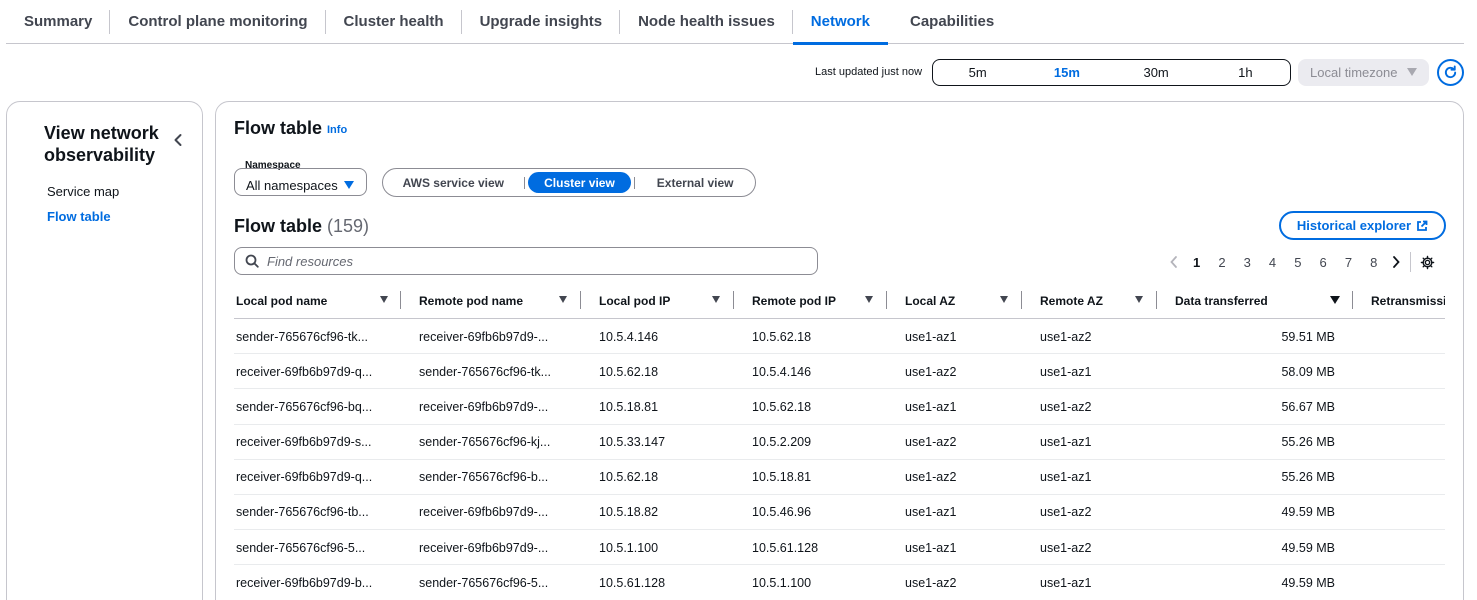 Image resolution: width=1477 pixels, height=600 pixels. What do you see at coordinates (282, 300) in the screenshot?
I see `column-header-label: Local pod name` at bounding box center [282, 300].